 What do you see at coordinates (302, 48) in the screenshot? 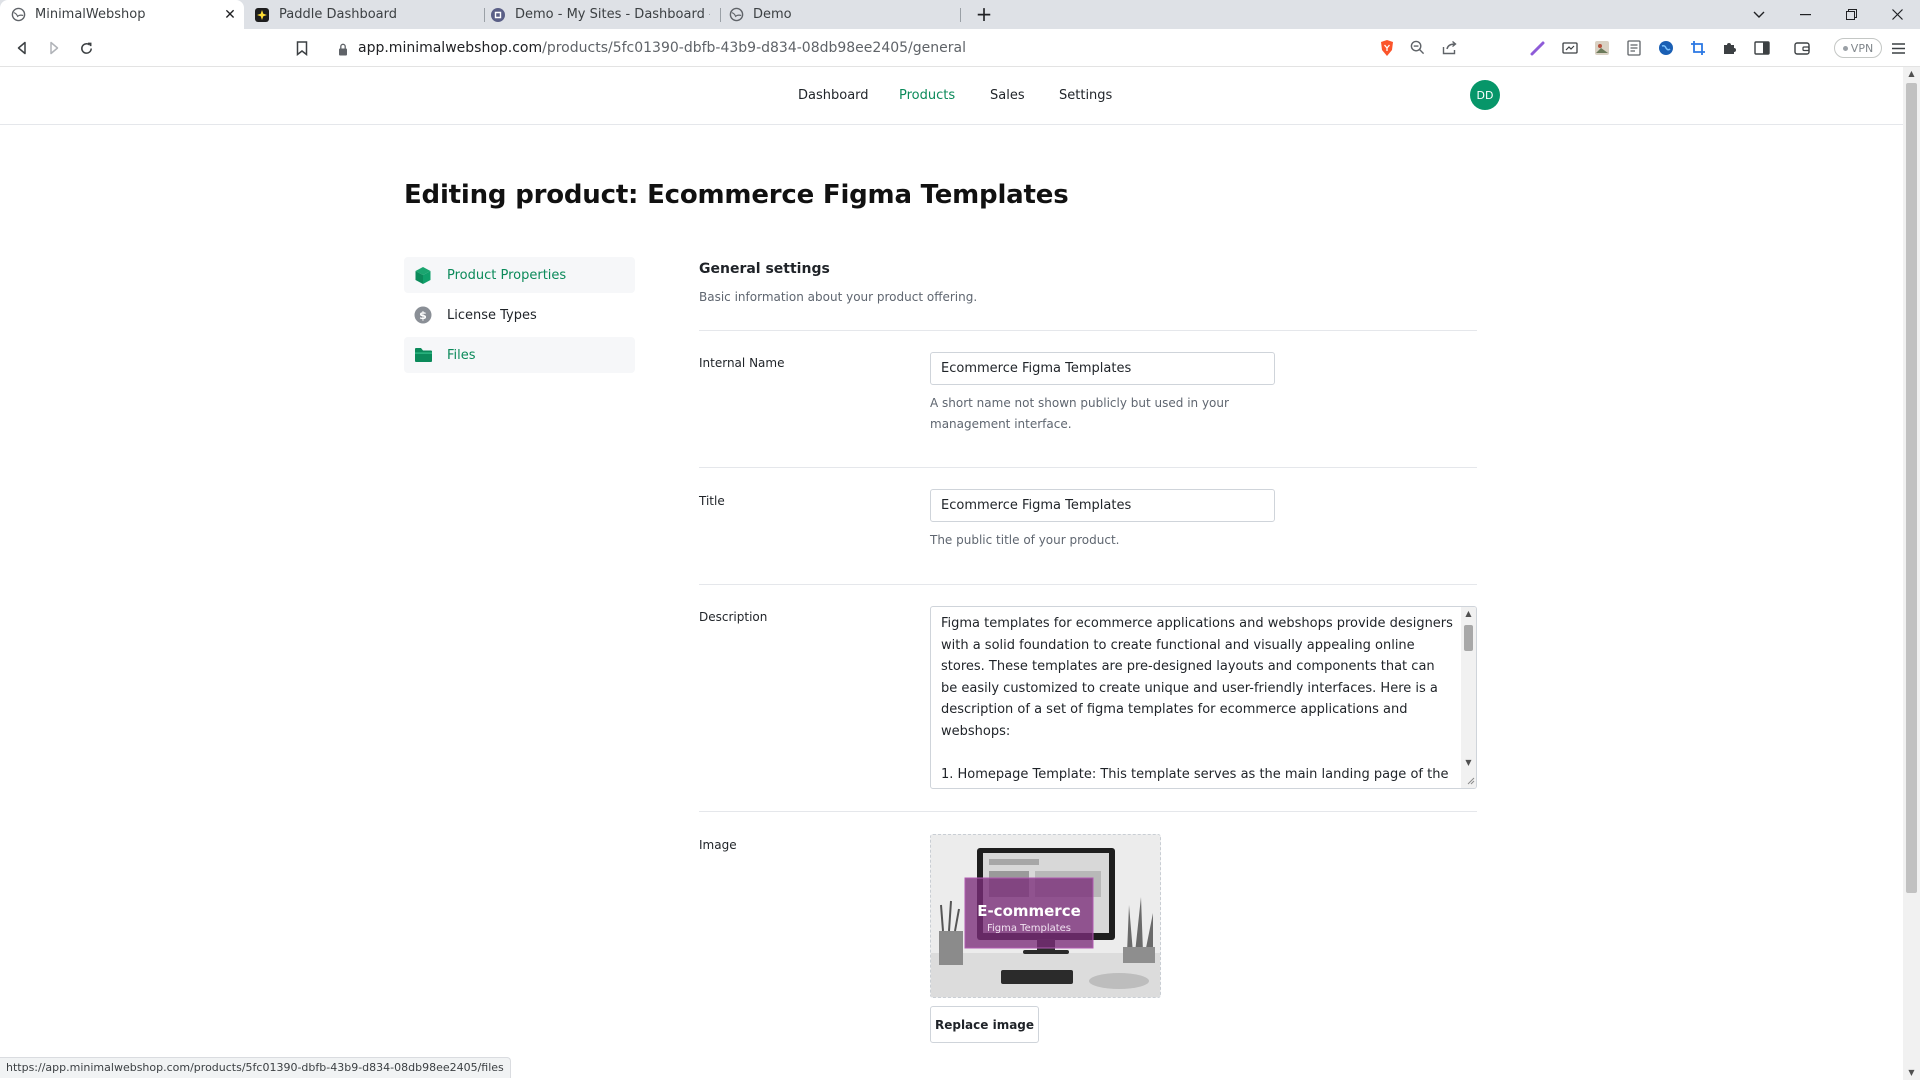
I see `bookmark-icon` at bounding box center [302, 48].